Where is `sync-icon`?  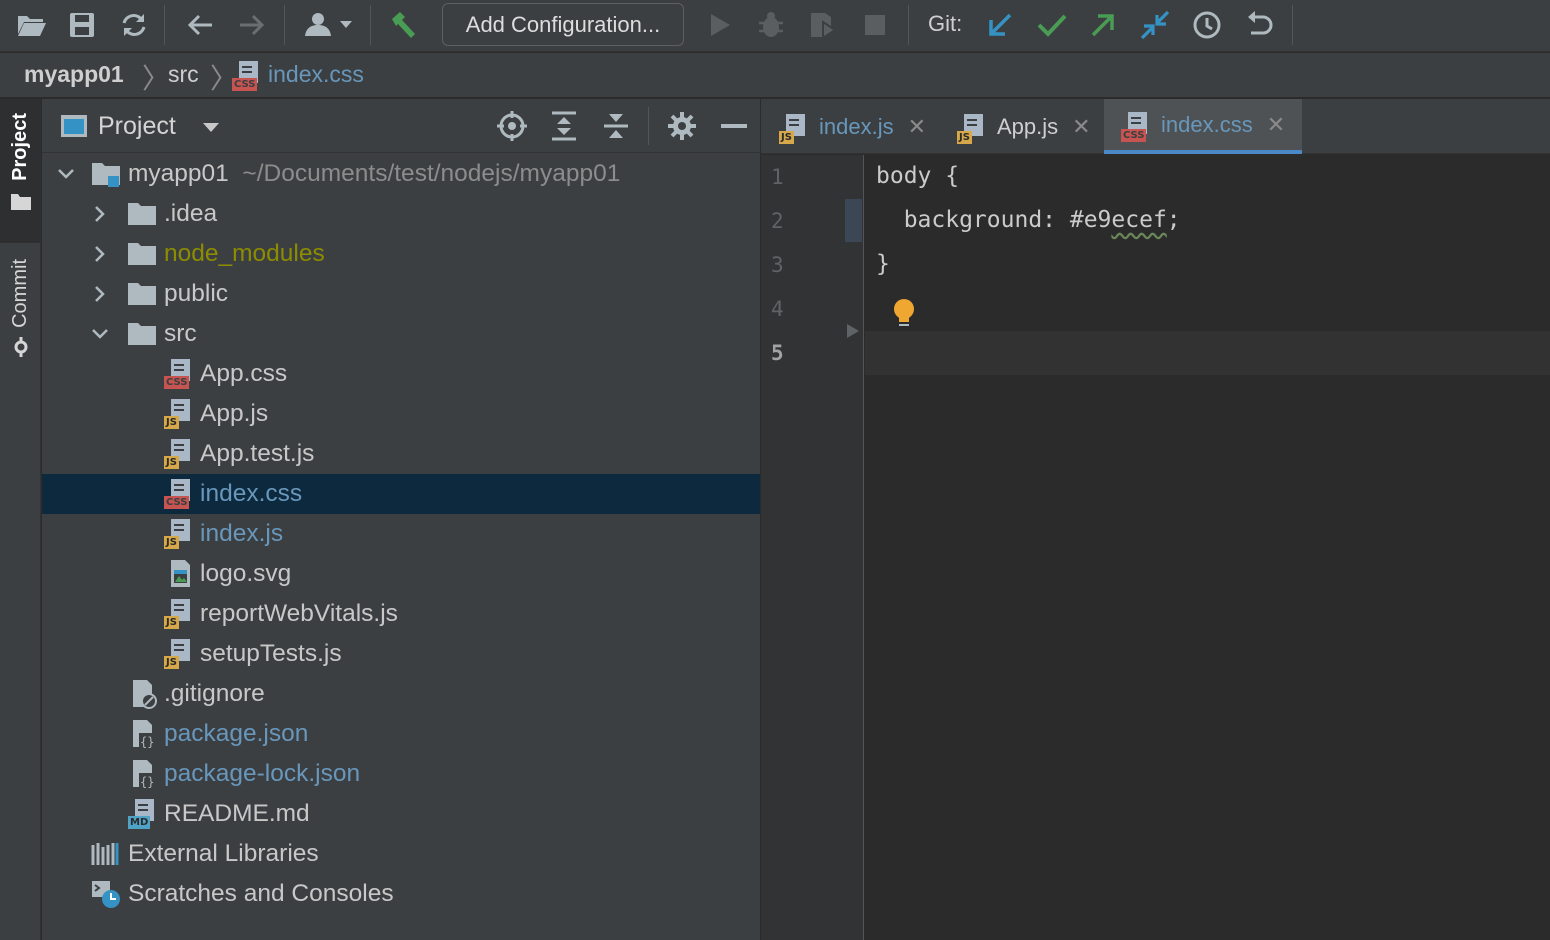
sync-icon is located at coordinates (134, 25).